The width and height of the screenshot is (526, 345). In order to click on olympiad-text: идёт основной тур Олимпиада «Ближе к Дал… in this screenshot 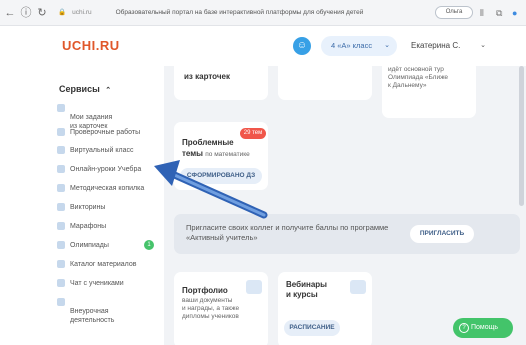, I will do `click(418, 77)`.